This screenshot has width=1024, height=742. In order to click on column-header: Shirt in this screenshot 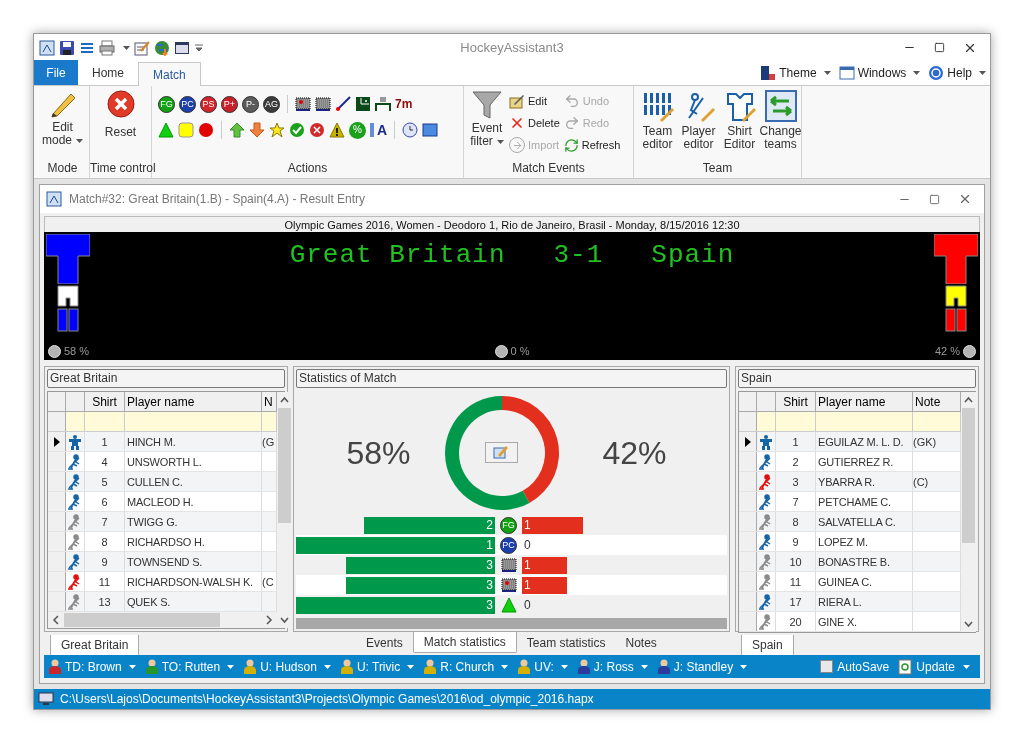, I will do `click(105, 401)`.